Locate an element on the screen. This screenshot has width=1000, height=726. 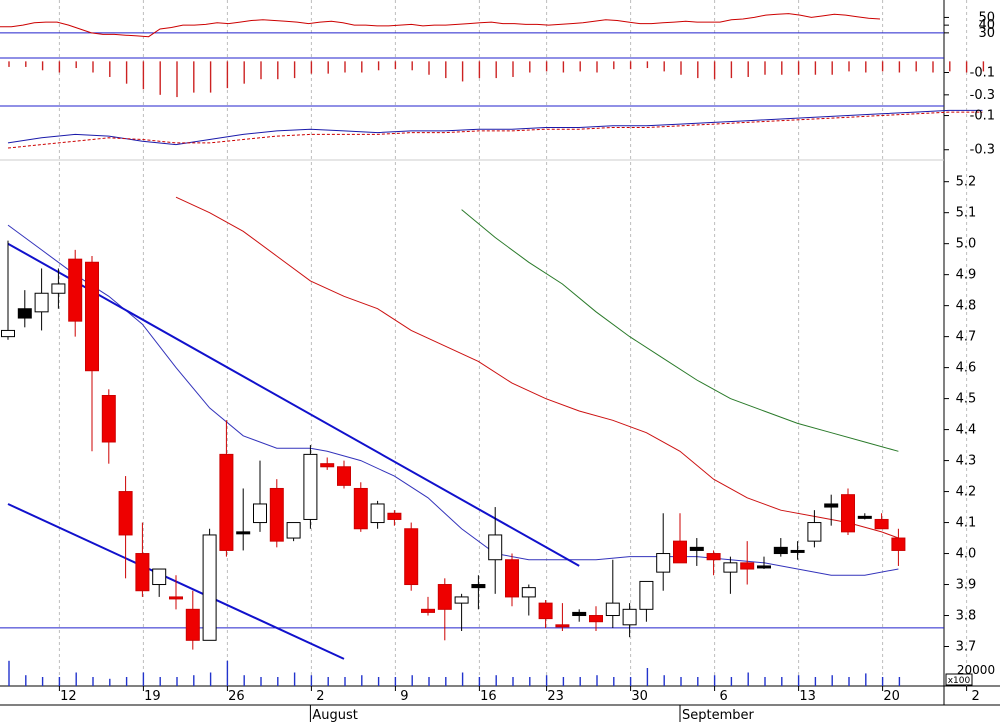
histogram-tick-label: -0.3 is located at coordinates (982, 95).